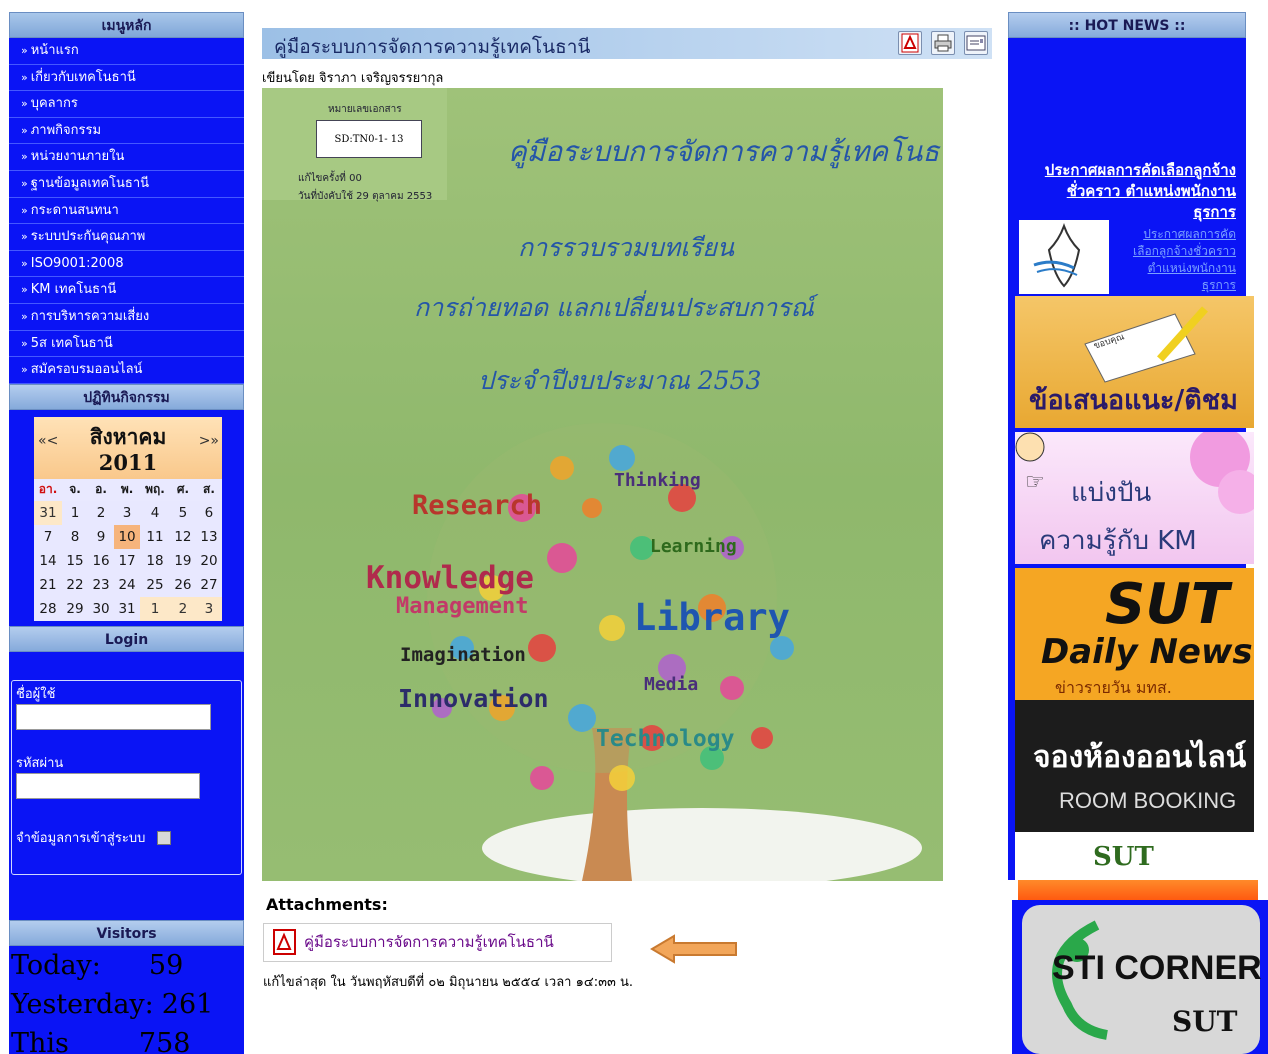 The width and height of the screenshot is (1268, 1054). I want to click on menu-item-home: » หน้าแรก, so click(126, 51).